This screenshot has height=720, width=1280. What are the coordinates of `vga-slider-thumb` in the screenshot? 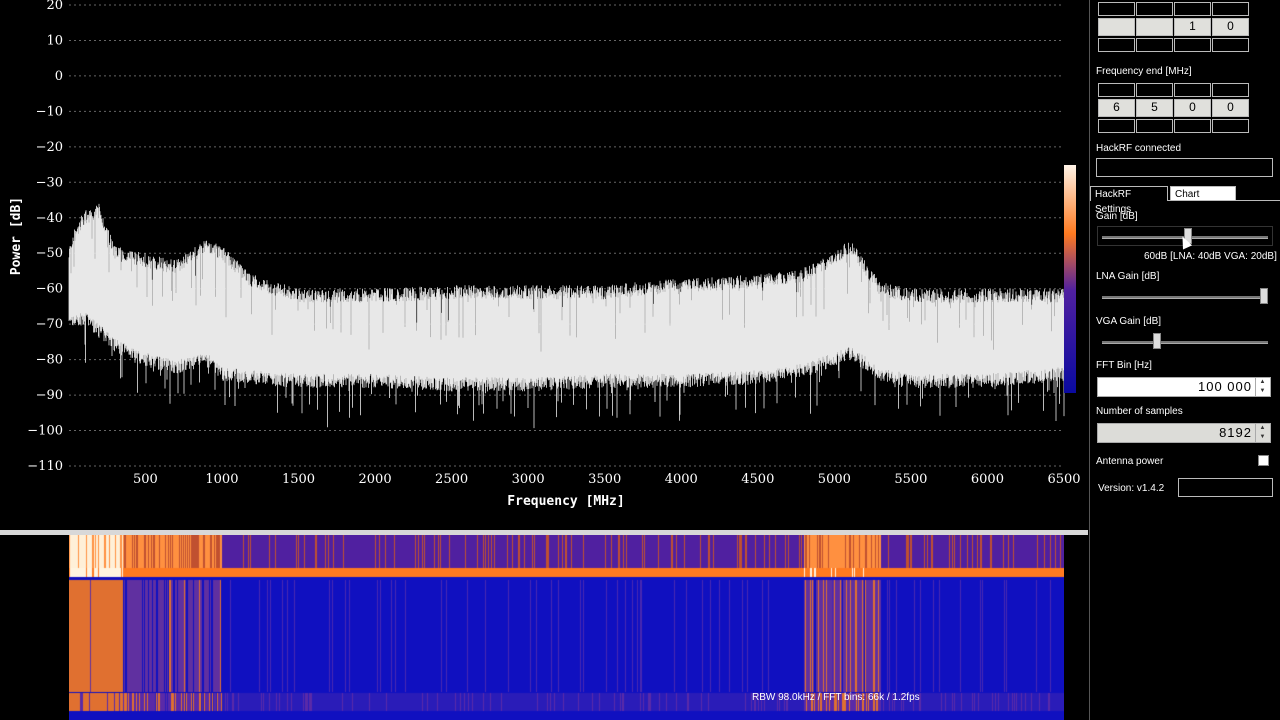 It's located at (1156, 341).